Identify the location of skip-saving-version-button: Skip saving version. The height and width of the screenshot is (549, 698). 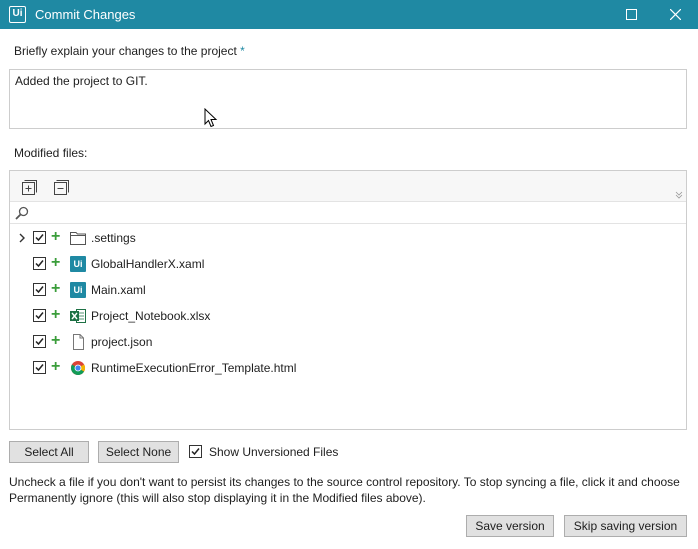
(625, 526).